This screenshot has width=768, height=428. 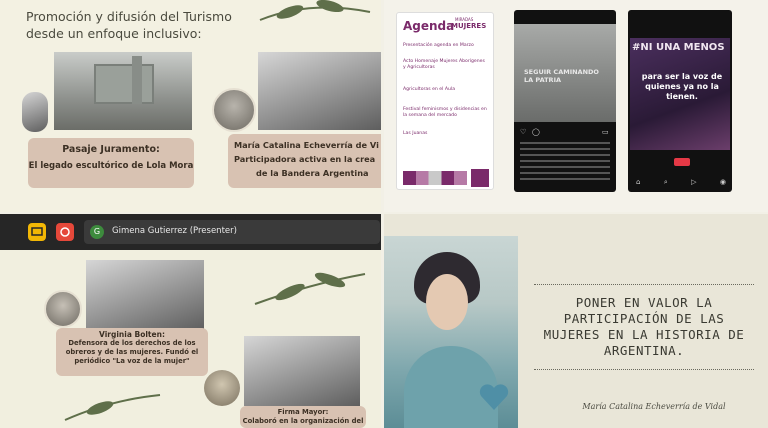 I want to click on presenter-bar: G Gimena Gutierrez (Presenter), so click(x=190, y=232).